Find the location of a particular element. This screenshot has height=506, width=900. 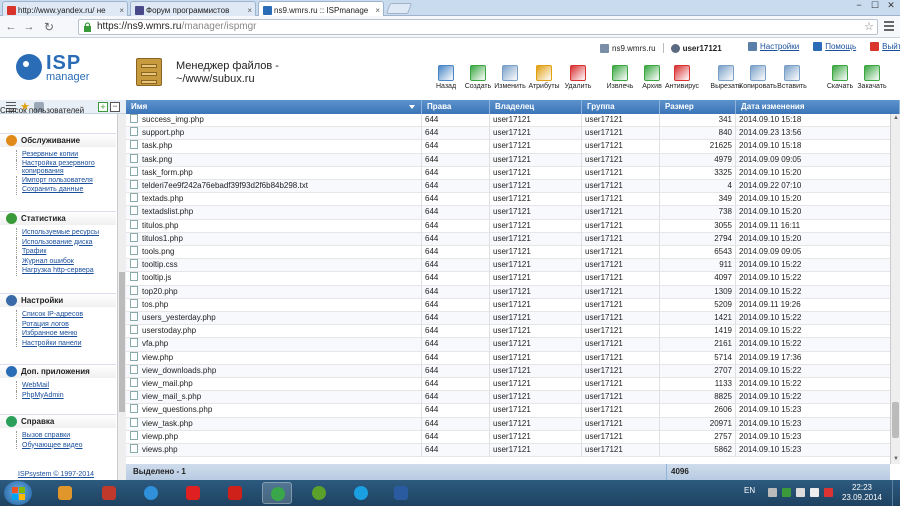

sidebar-item: Список пользователей is located at coordinates (58, 111).